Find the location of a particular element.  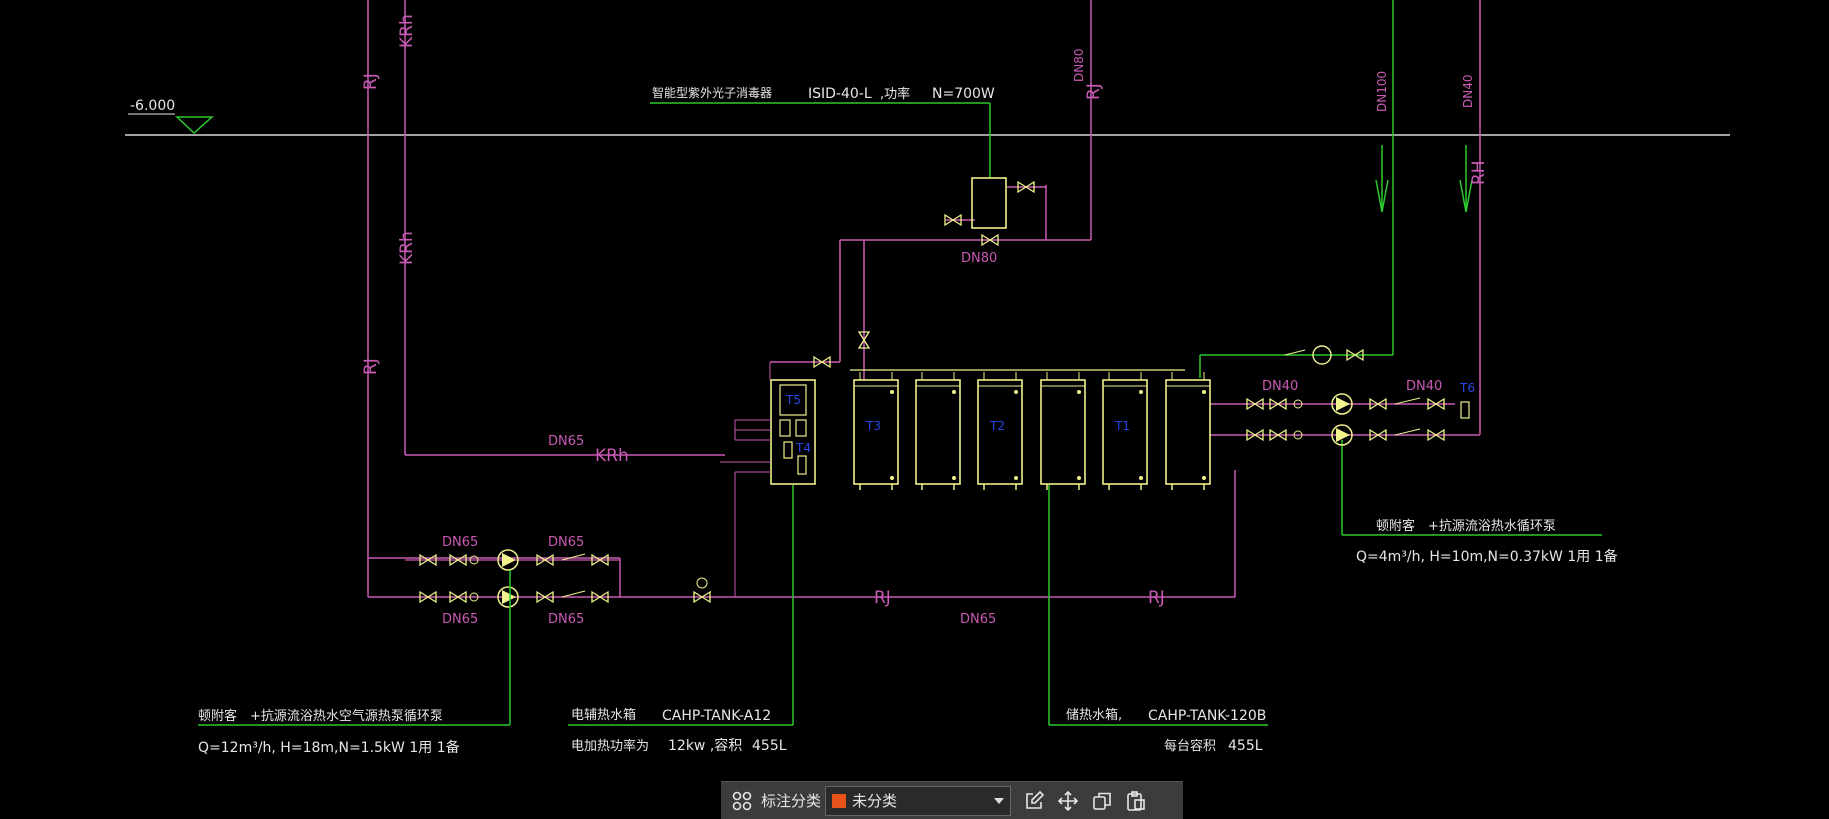

pump-right-title: 顿附客 is located at coordinates (1395, 526).